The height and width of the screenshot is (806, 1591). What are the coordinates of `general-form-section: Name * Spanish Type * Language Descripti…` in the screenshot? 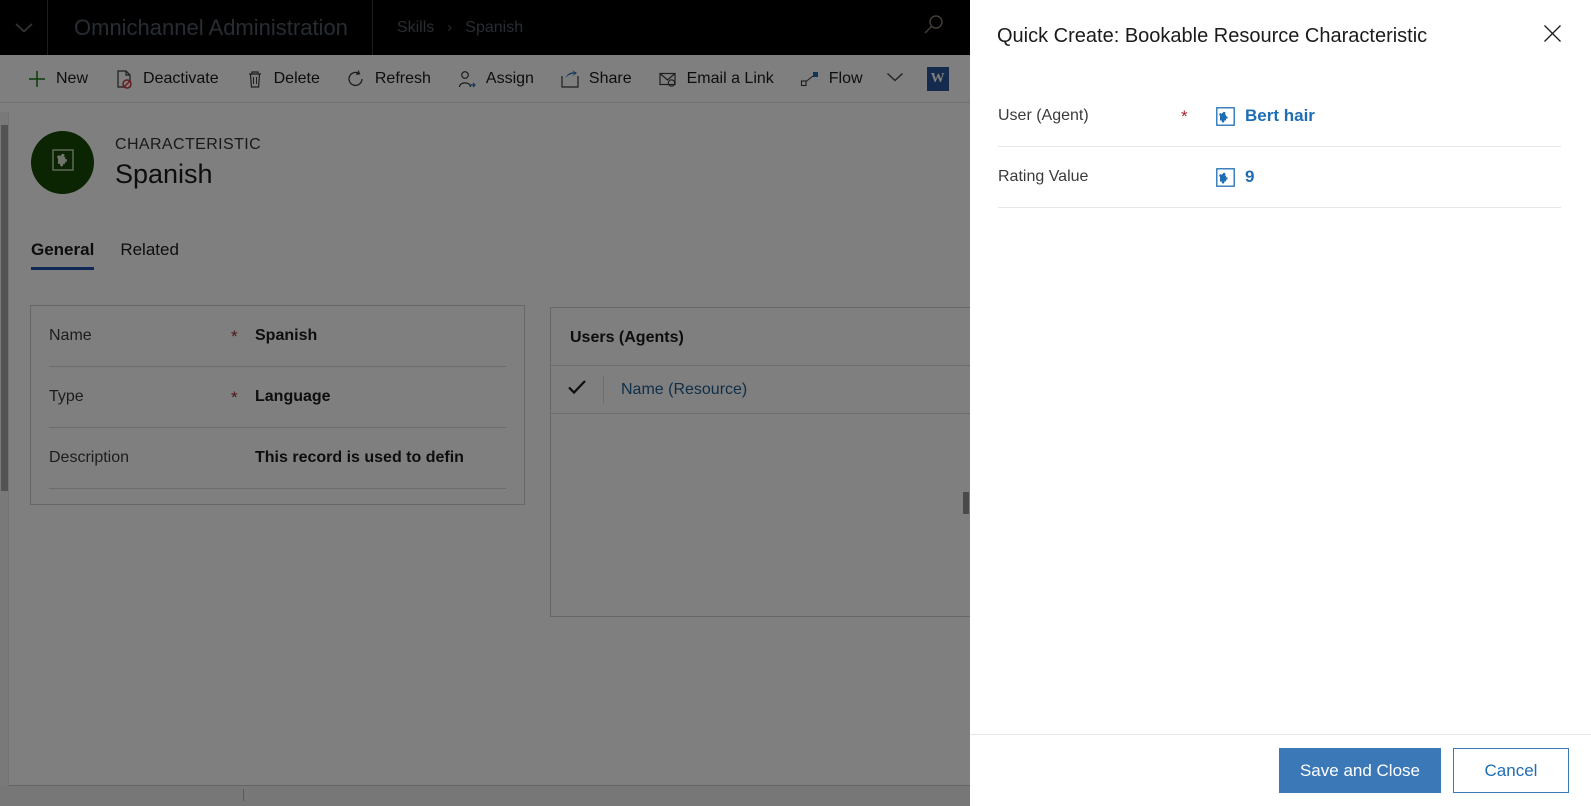 It's located at (277, 405).